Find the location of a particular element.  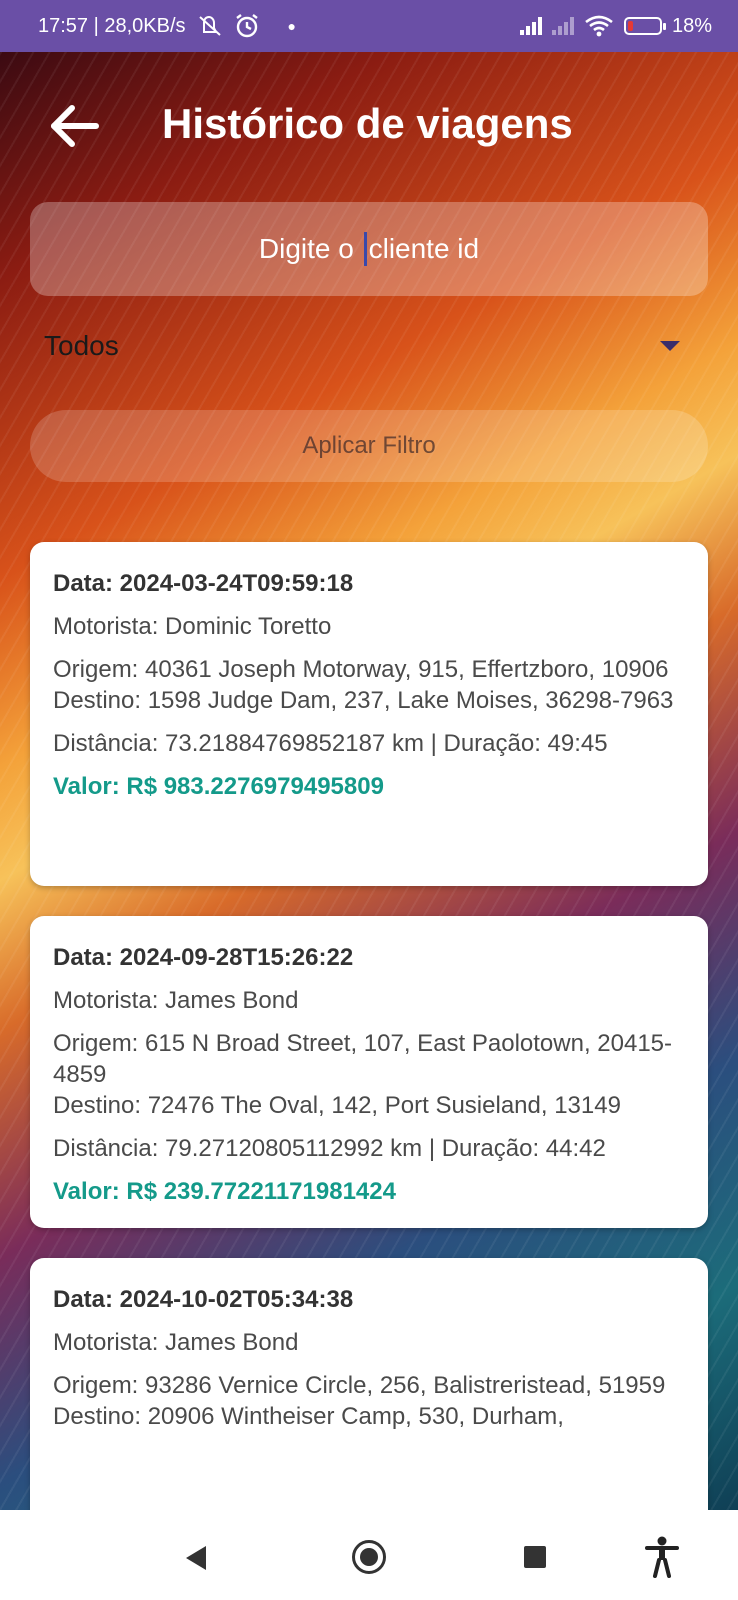

home-circle-icon is located at coordinates (369, 1557).